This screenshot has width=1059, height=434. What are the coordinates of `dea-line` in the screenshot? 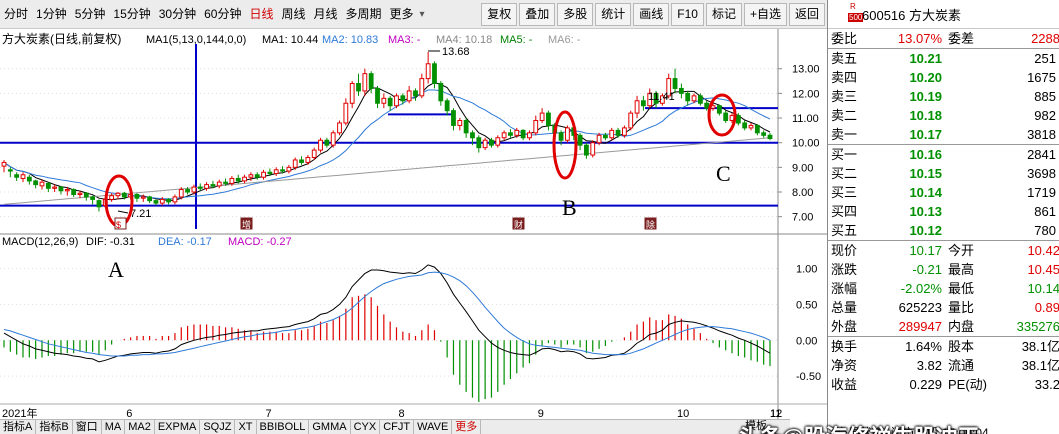 It's located at (387, 314).